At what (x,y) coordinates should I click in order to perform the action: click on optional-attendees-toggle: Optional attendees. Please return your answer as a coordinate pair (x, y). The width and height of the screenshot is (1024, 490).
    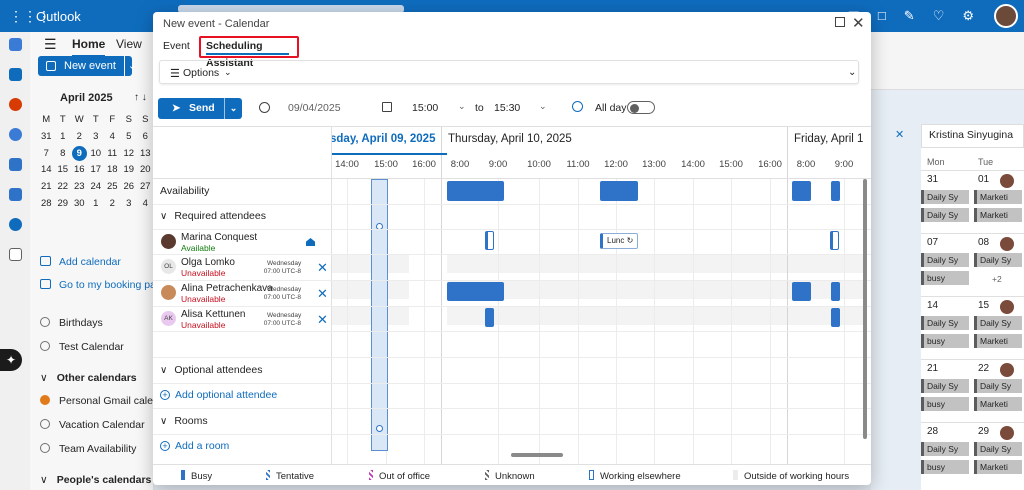
    Looking at the image, I should click on (211, 370).